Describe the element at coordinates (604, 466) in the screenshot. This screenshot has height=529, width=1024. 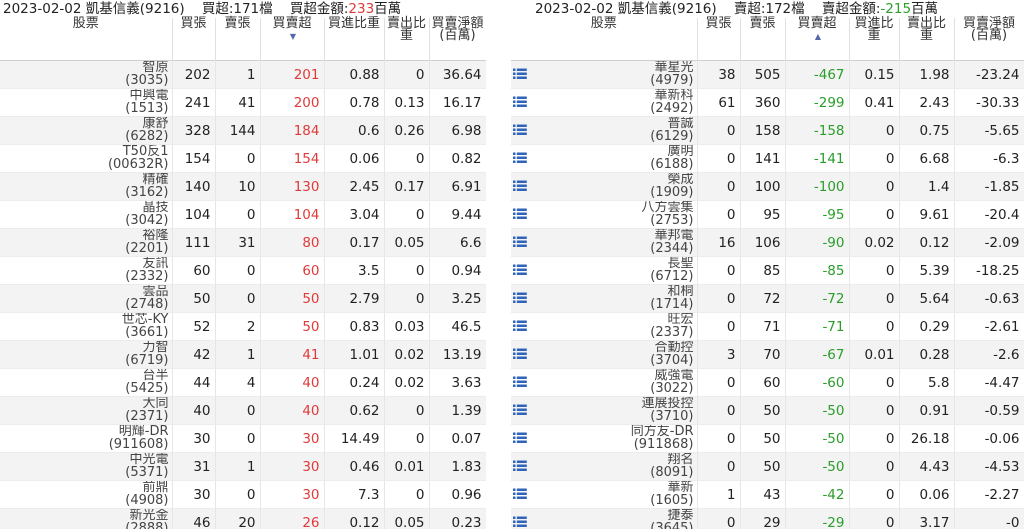
I see `stock-cell: 翔名 (8091)` at that location.